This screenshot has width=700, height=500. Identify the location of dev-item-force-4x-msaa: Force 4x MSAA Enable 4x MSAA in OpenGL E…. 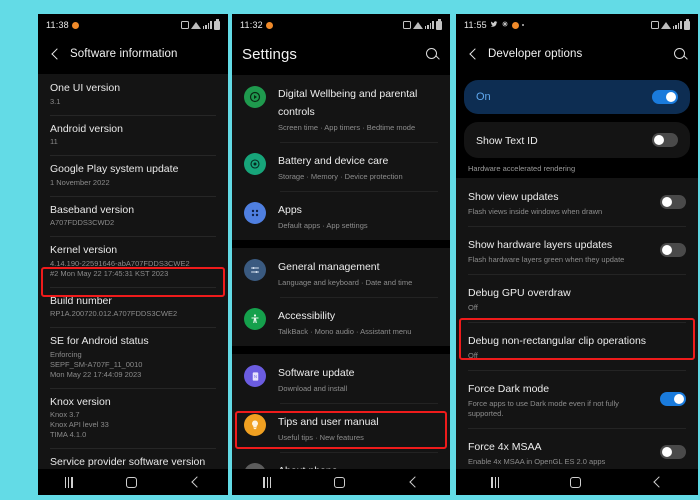
(577, 448).